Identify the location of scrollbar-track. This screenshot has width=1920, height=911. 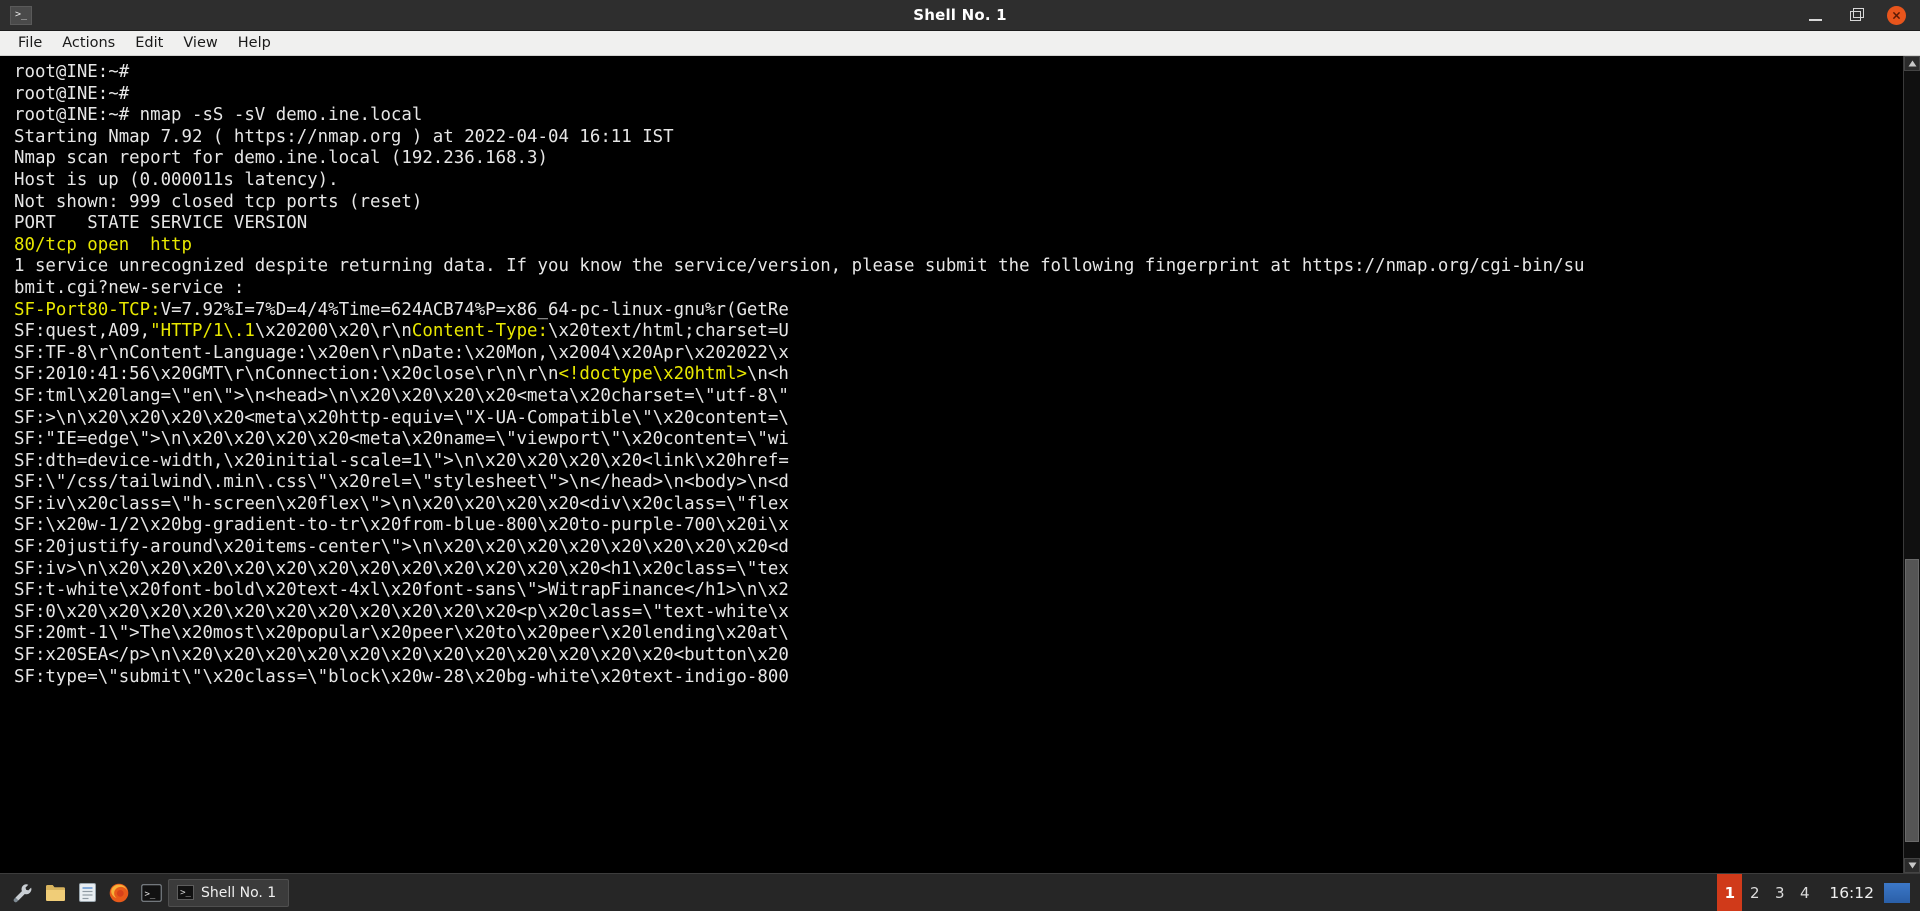
(1912, 464).